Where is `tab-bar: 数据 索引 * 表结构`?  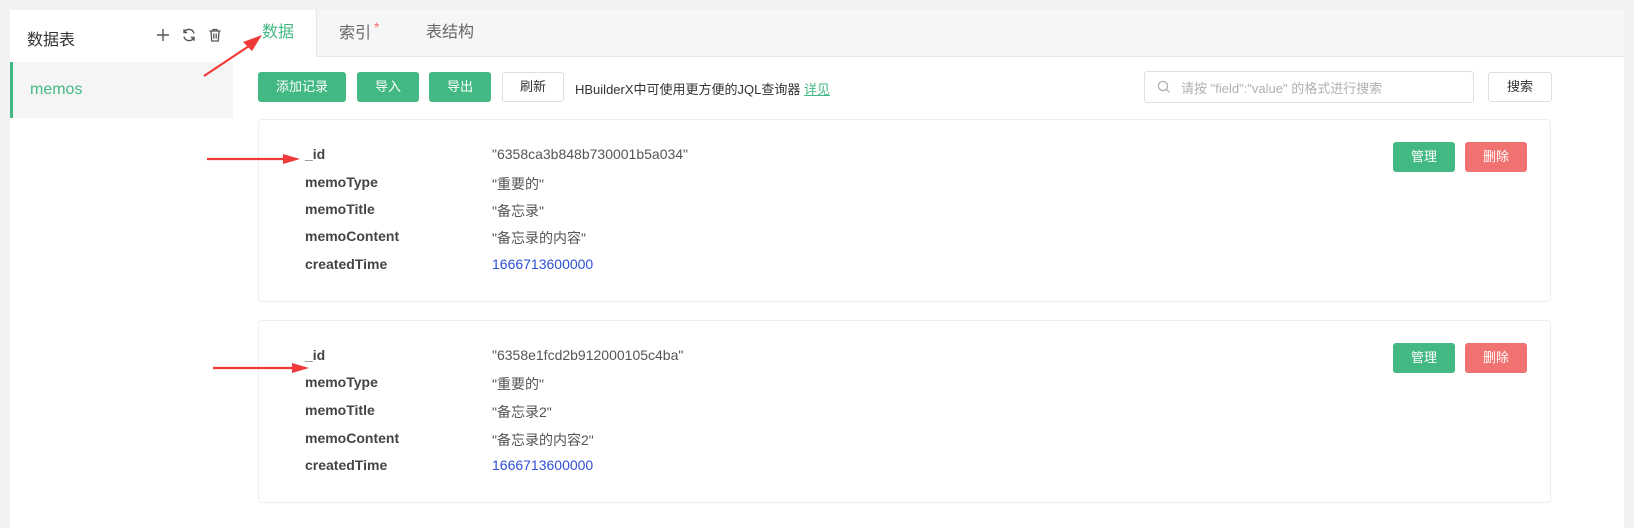
tab-bar: 数据 索引 * 表结构 is located at coordinates (932, 33).